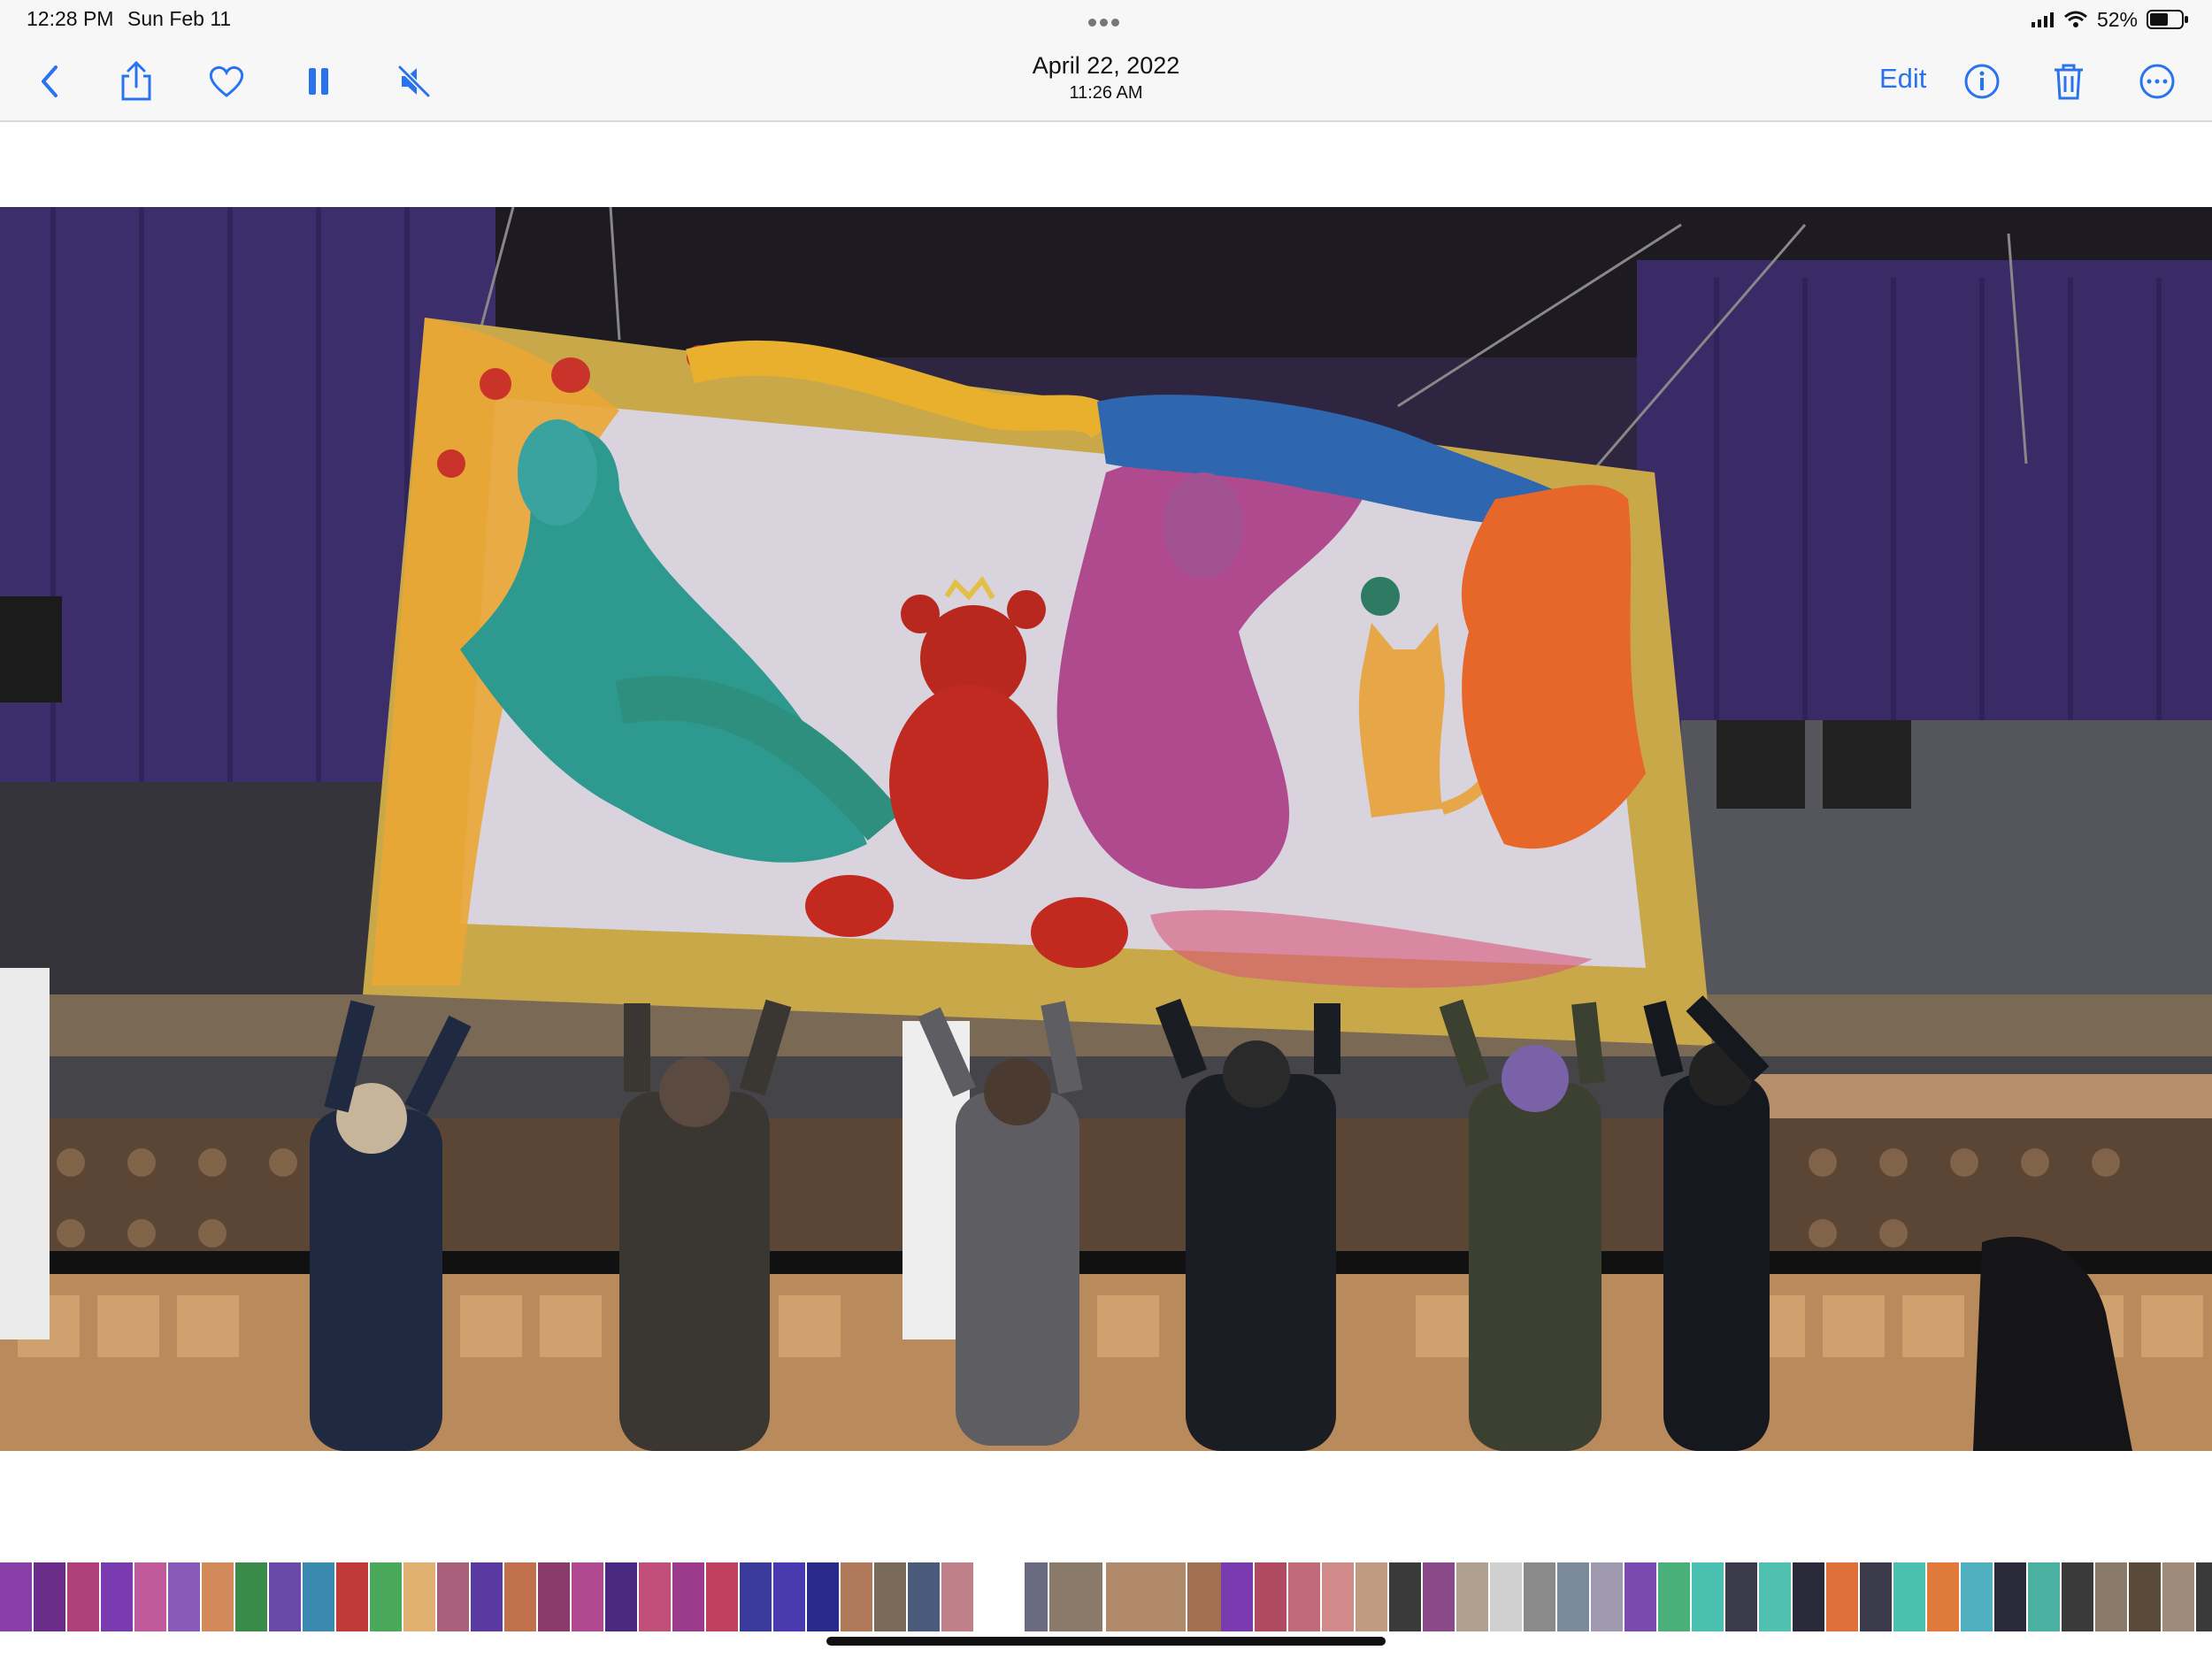 This screenshot has width=2212, height=1658. What do you see at coordinates (1205, 1596) in the screenshot?
I see `thumbnail-selected` at bounding box center [1205, 1596].